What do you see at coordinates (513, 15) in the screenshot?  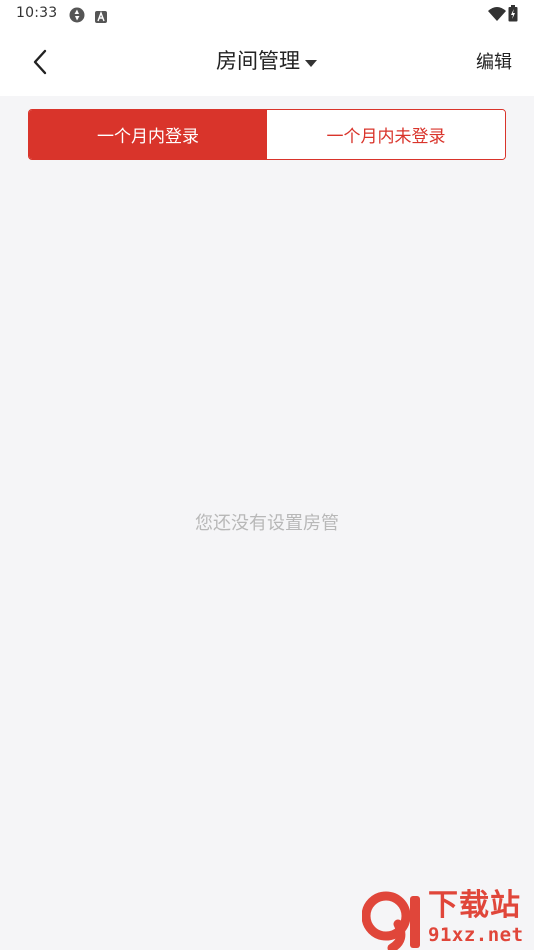 I see `battery-icon` at bounding box center [513, 15].